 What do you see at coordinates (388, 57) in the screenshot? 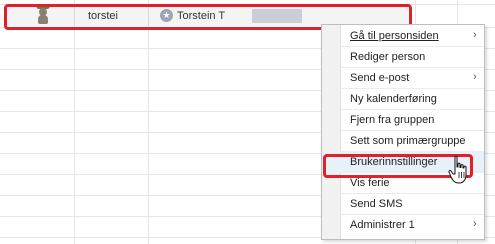
I see `menu-item-label: Rediger person` at bounding box center [388, 57].